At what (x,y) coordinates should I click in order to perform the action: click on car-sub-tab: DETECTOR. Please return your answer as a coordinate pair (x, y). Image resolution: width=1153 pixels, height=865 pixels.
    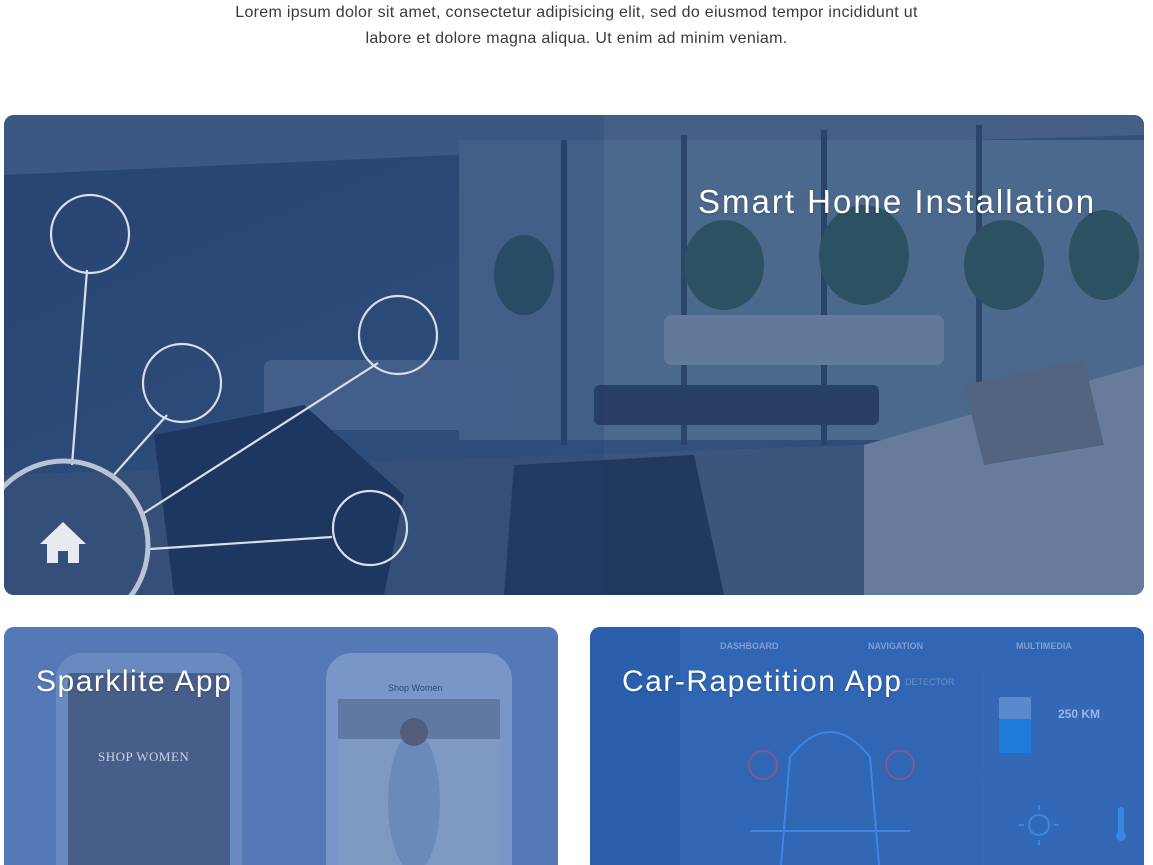
    Looking at the image, I should click on (930, 682).